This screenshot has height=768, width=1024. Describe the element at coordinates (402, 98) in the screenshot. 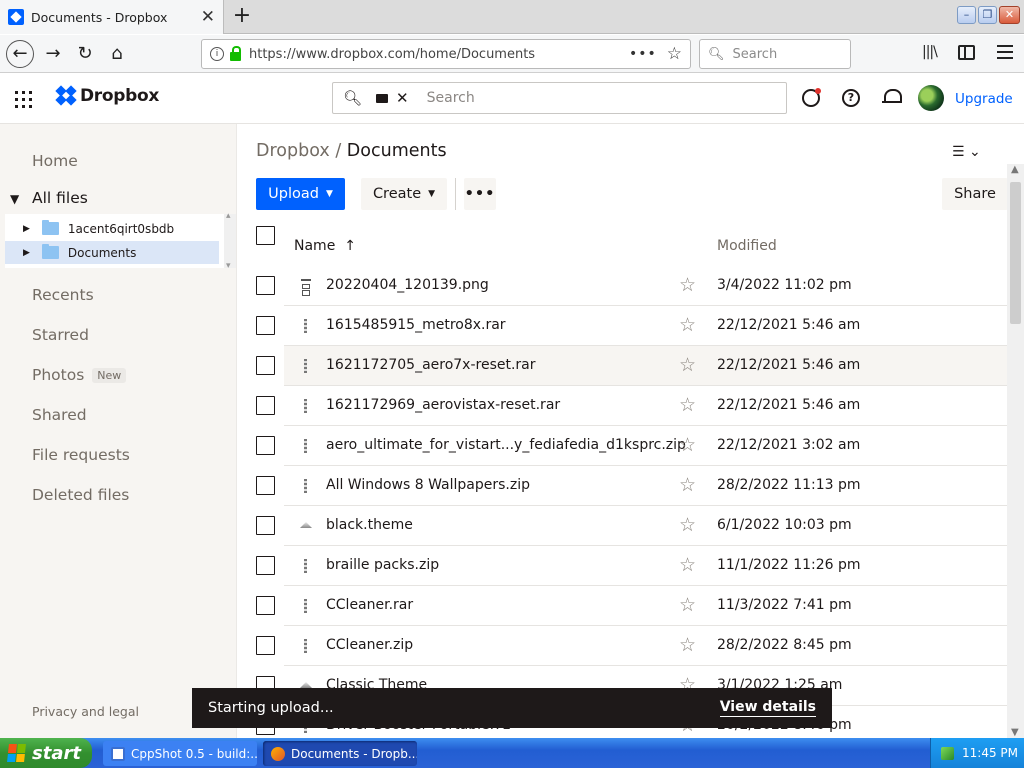

I see `remove-filter-icon: ✕` at that location.